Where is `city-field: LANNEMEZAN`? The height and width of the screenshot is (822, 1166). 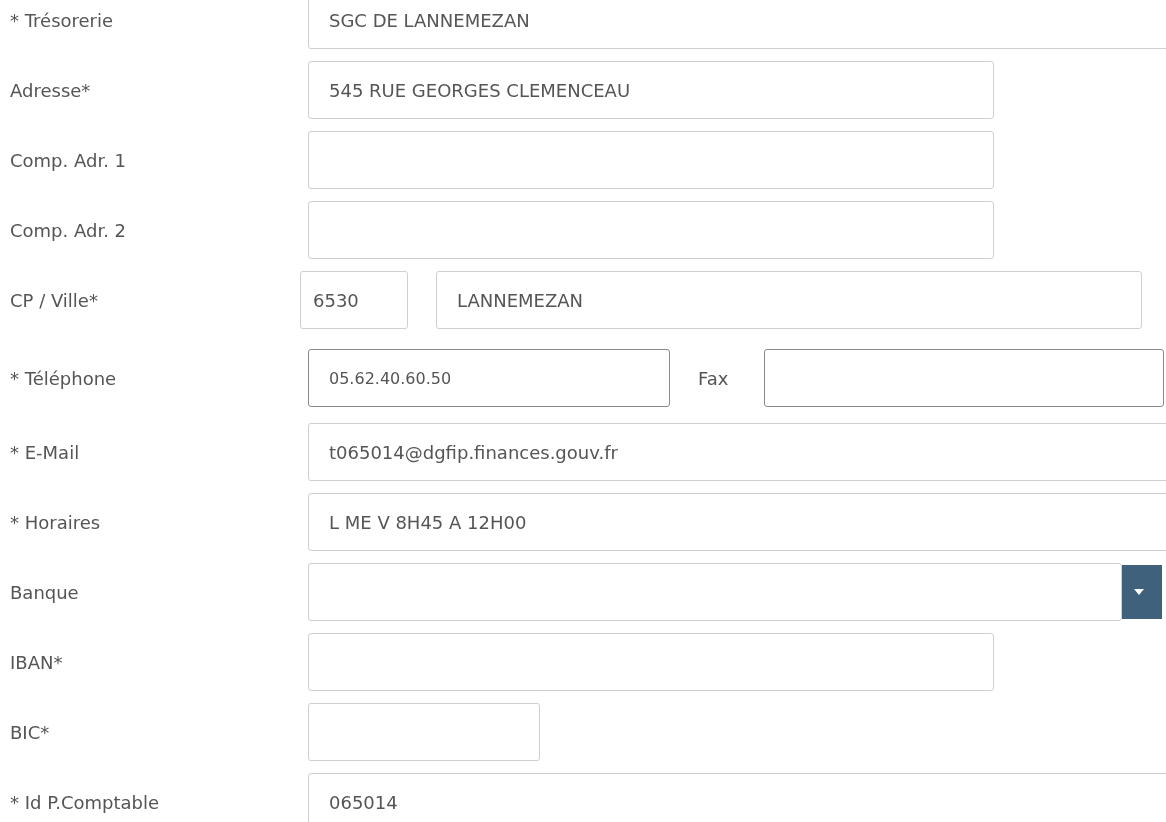 city-field: LANNEMEZAN is located at coordinates (789, 300).